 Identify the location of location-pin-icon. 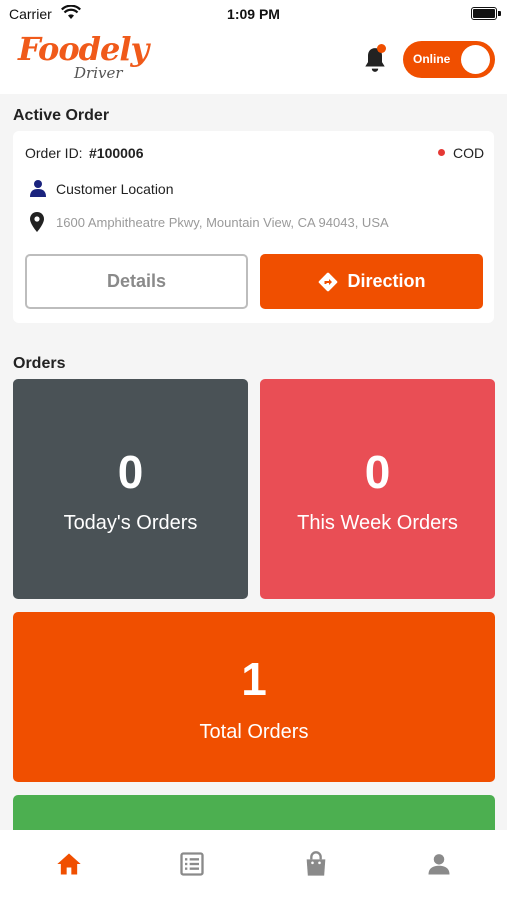
(37, 222).